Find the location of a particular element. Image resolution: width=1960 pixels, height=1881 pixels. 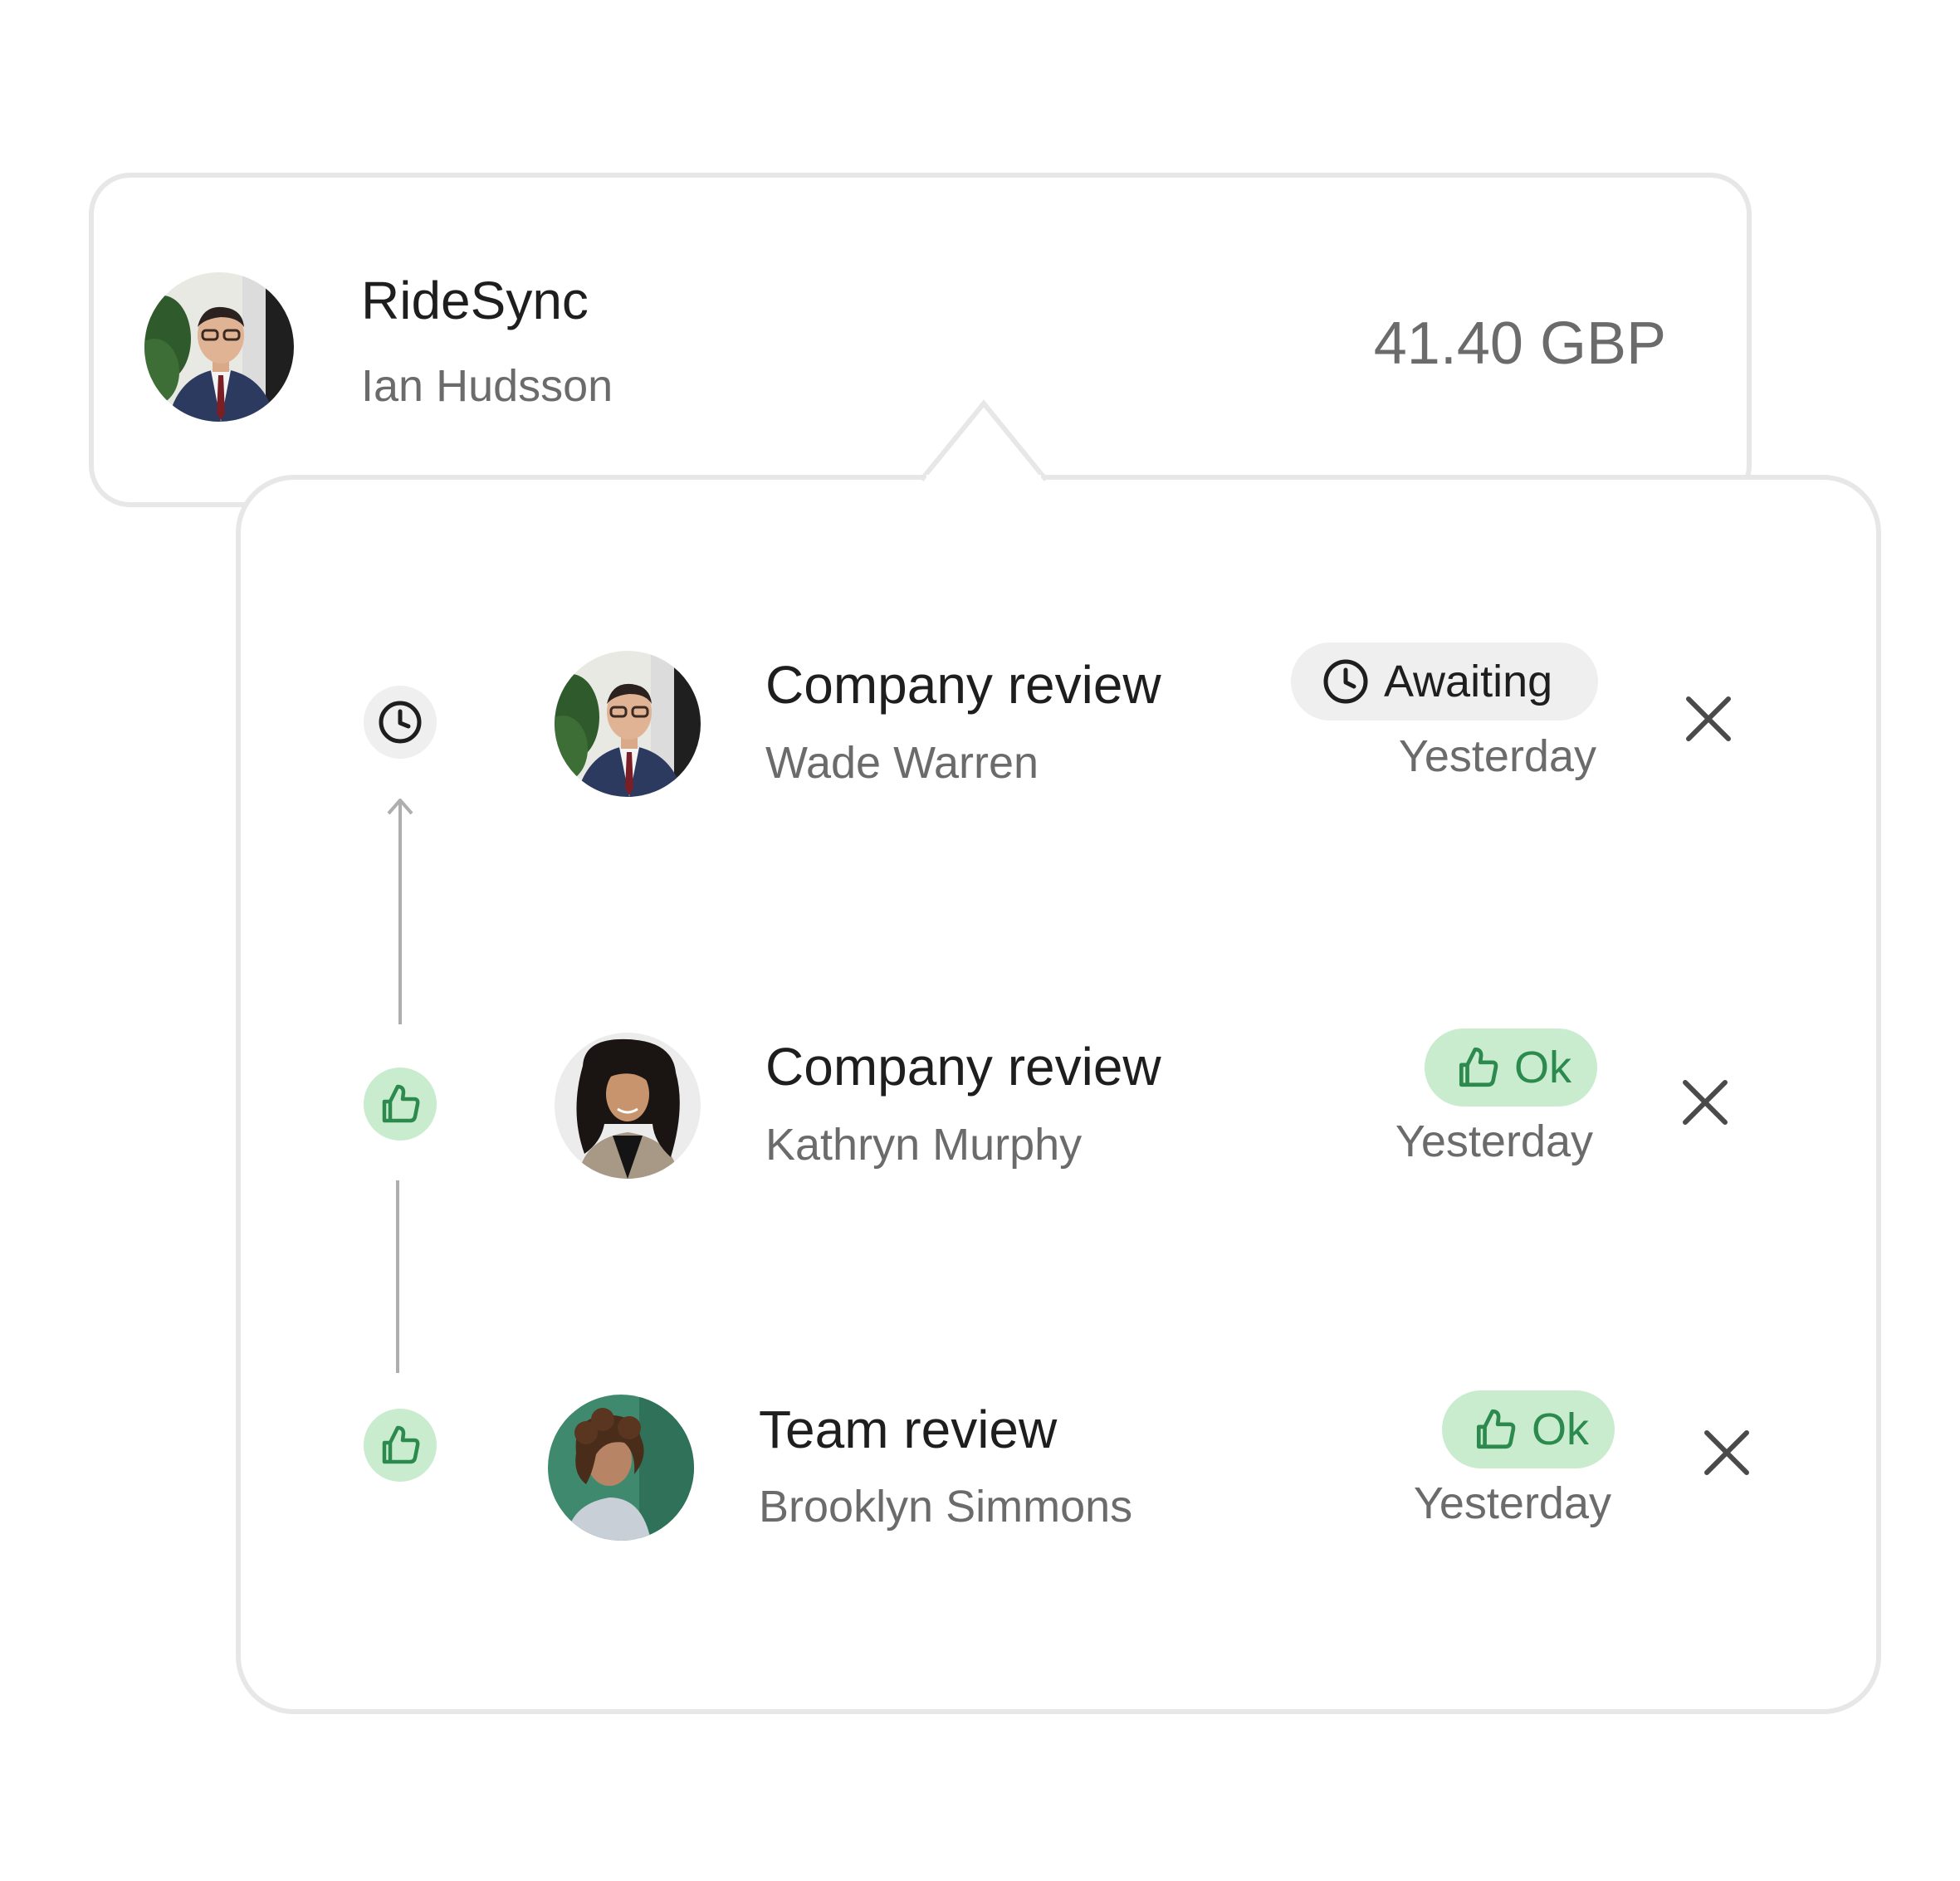

timeline-node-pending is located at coordinates (401, 722).